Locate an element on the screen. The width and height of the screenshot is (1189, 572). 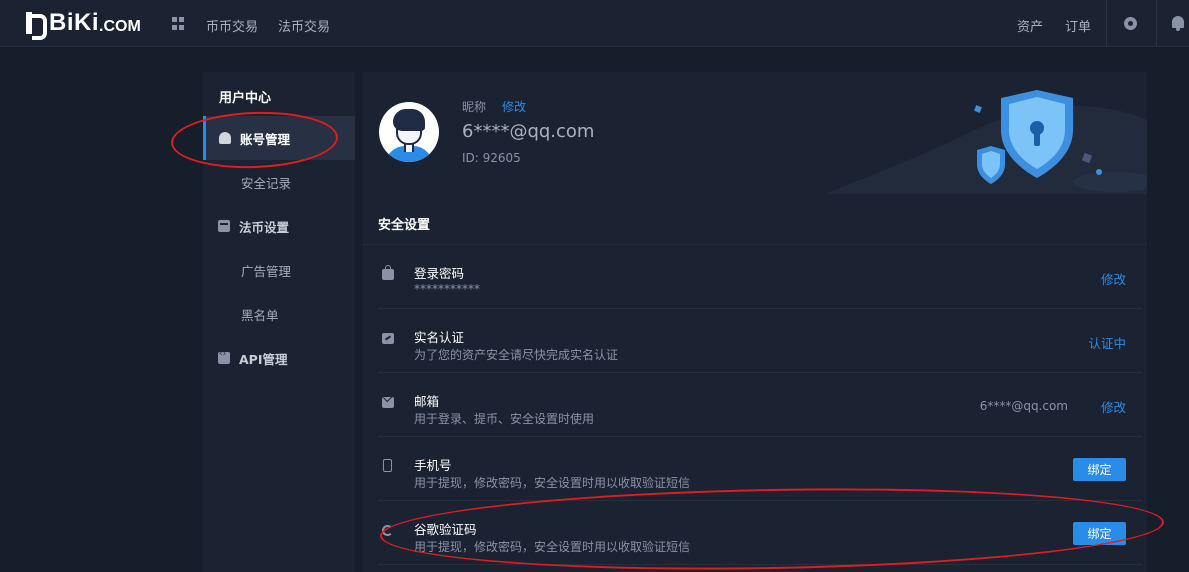
account-email: 6****@qq.com is located at coordinates (528, 131).